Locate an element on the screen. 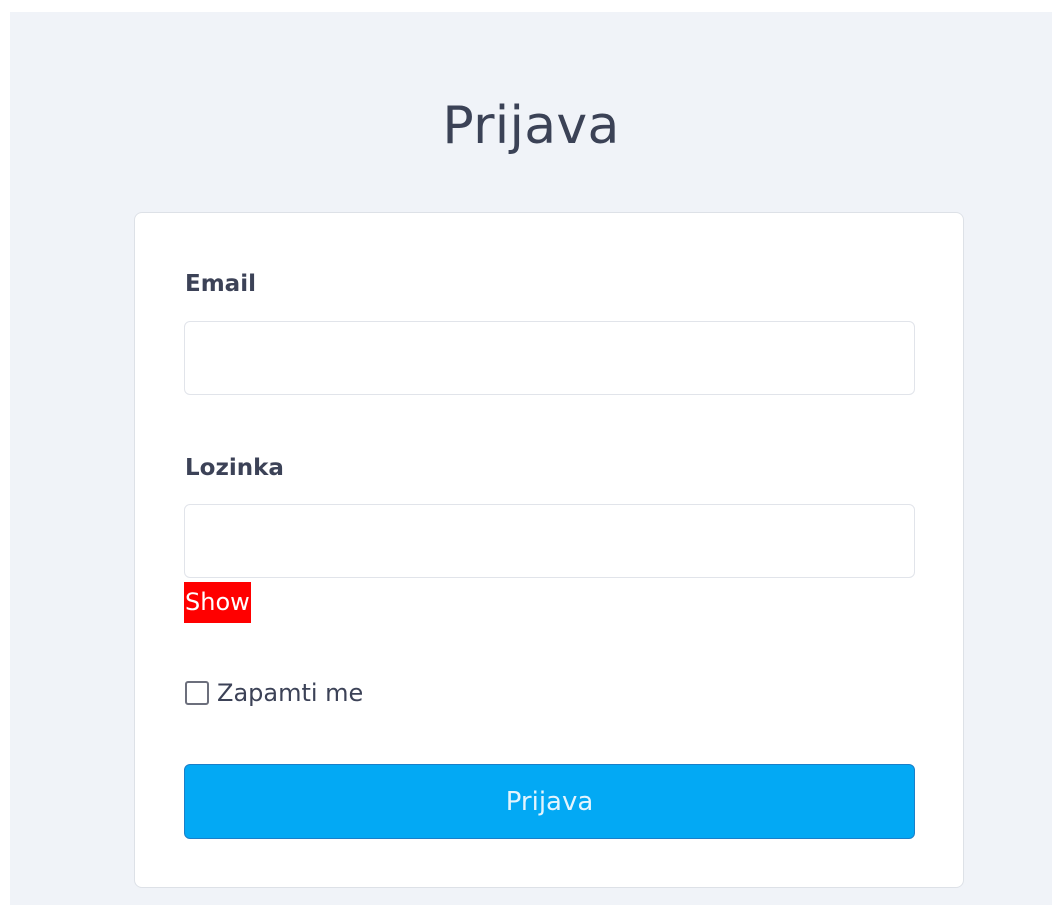 This screenshot has height=905, width=1052. remember-me-label: Zapamti me is located at coordinates (290, 693).